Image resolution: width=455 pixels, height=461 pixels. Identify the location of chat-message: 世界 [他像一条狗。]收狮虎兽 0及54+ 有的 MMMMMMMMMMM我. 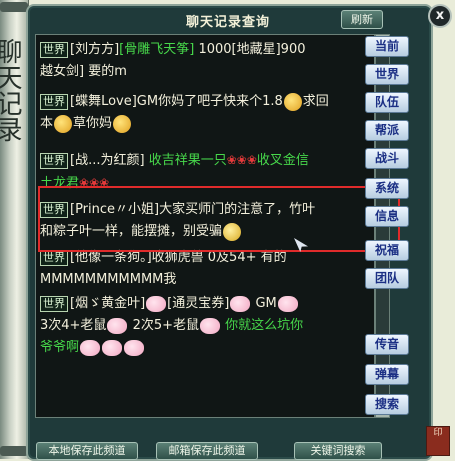
(205, 269).